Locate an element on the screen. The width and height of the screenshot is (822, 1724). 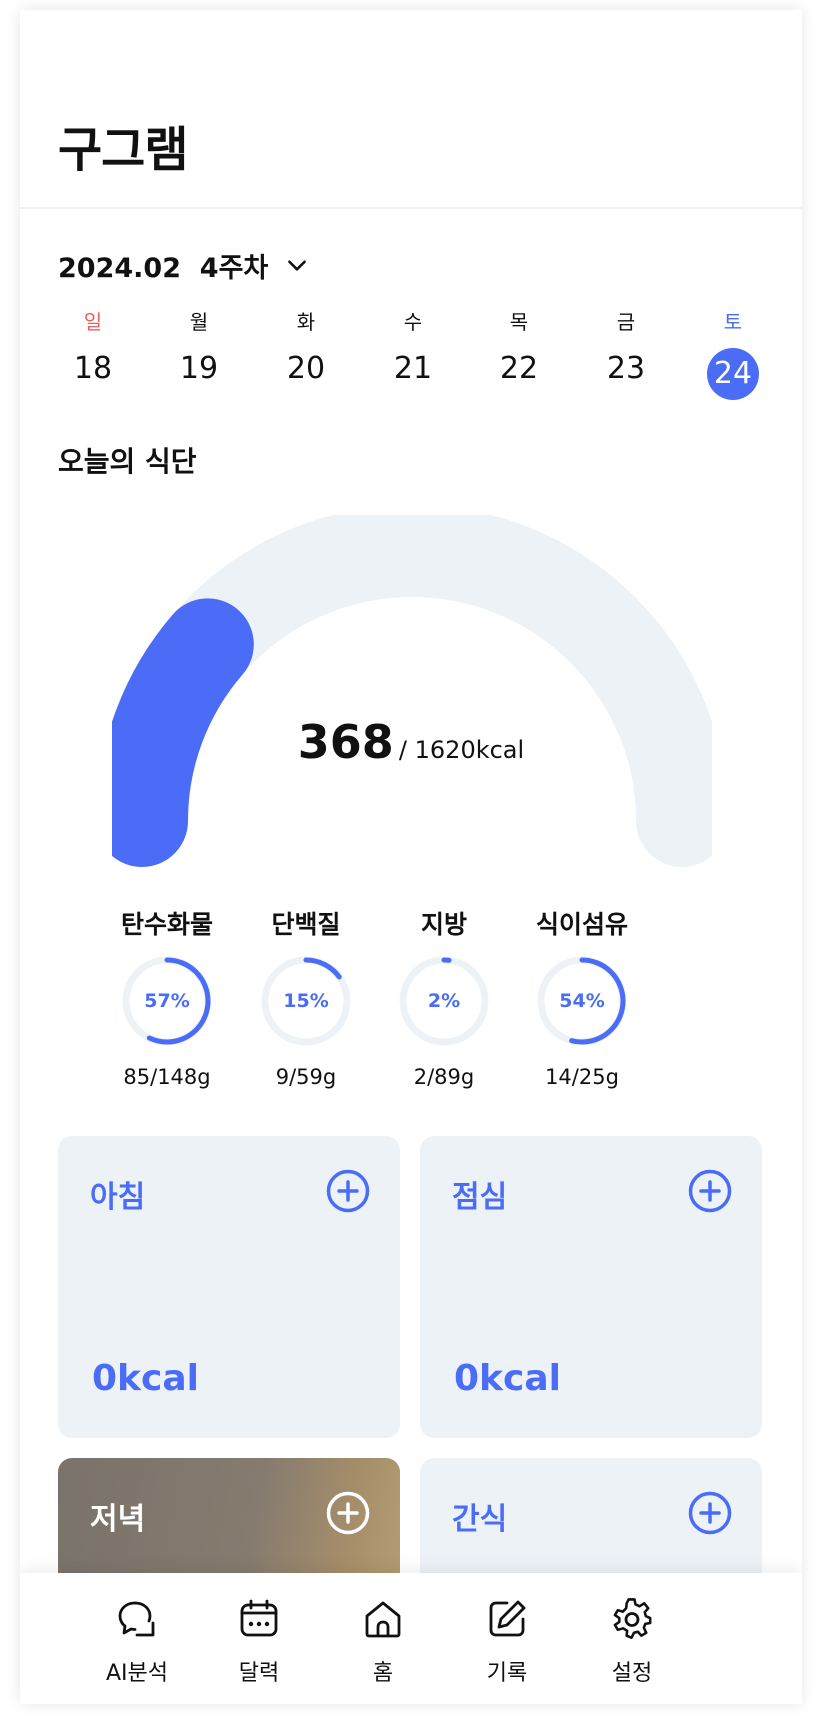
day-name: 금 is located at coordinates (626, 322).